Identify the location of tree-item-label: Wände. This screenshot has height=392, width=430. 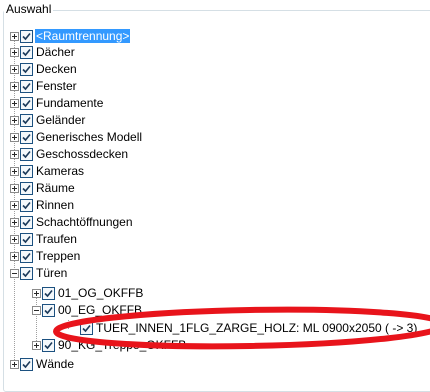
(55, 364).